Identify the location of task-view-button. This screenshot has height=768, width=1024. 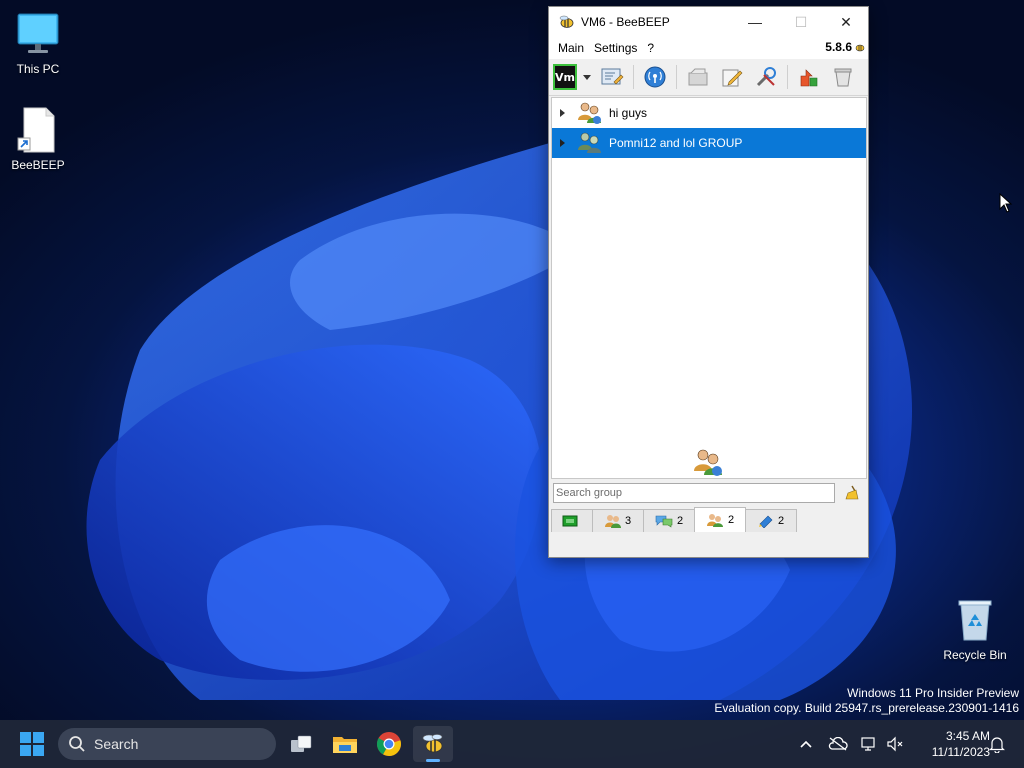
(301, 744).